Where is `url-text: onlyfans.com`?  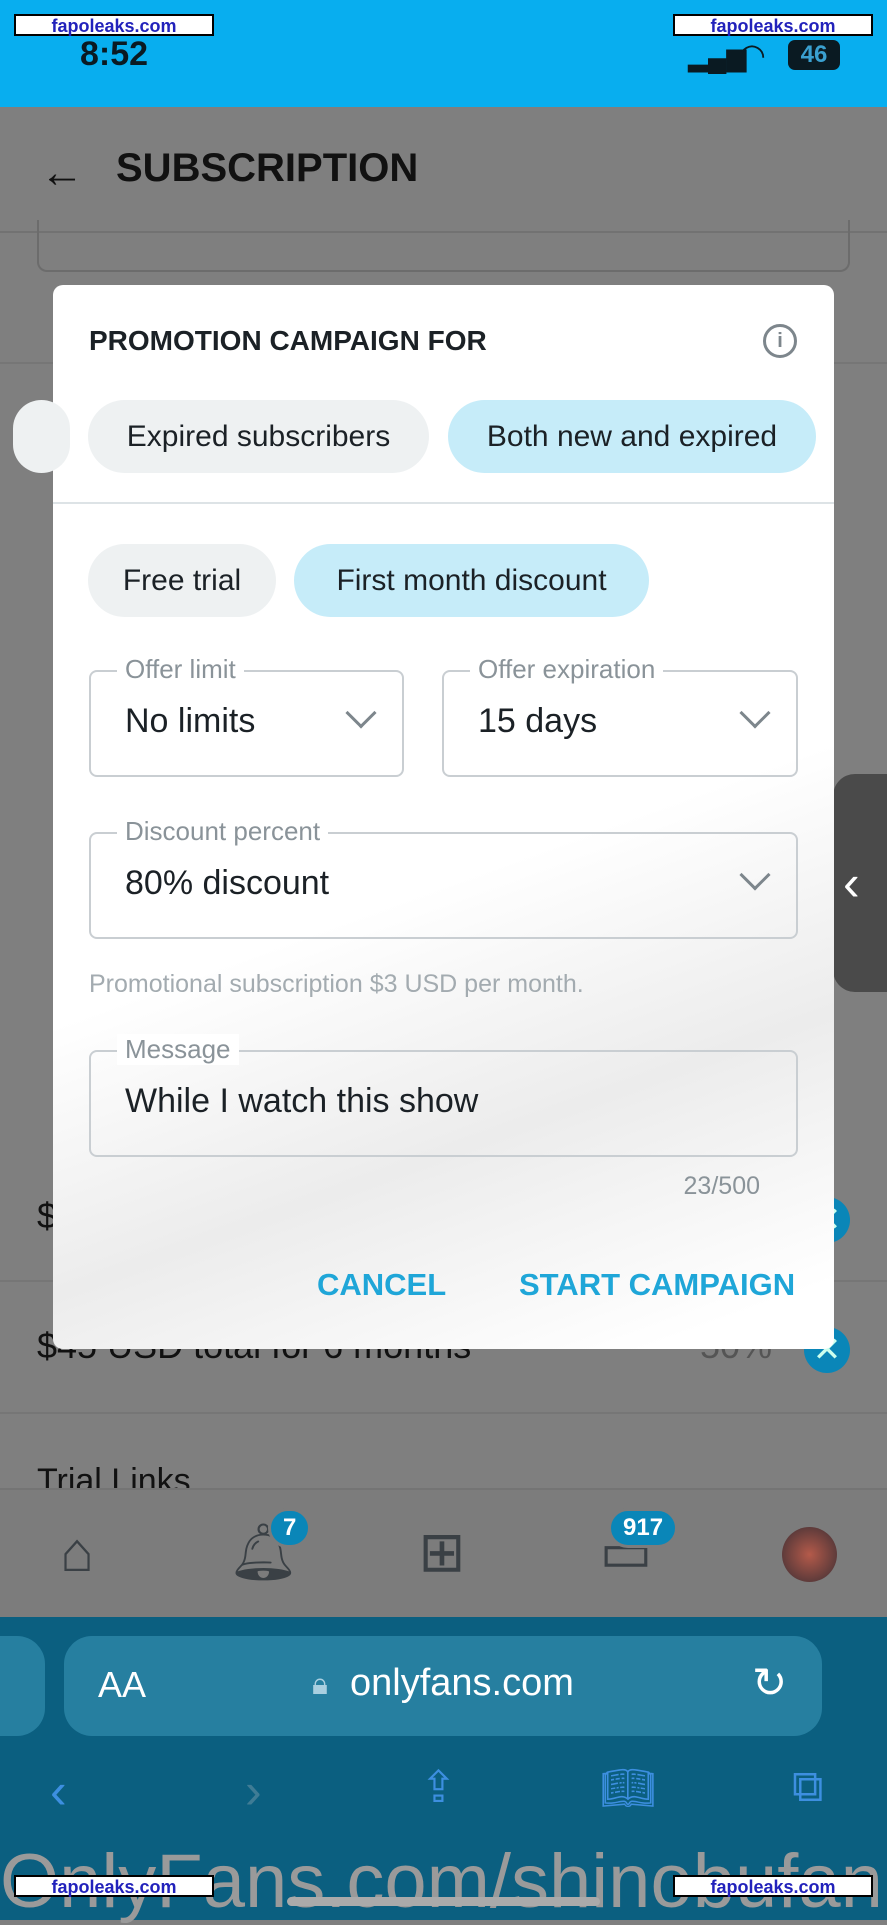 url-text: onlyfans.com is located at coordinates (462, 1683).